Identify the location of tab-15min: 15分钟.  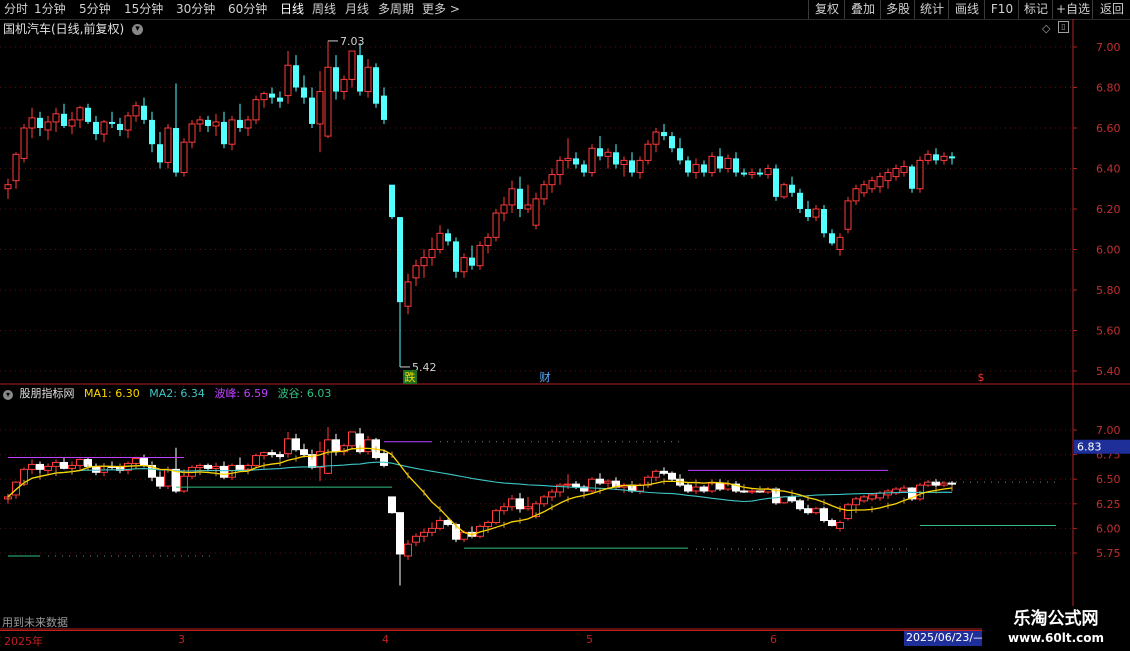
(143, 9).